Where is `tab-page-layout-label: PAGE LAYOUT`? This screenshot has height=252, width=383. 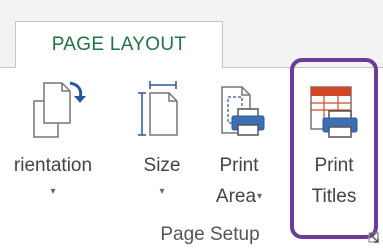
tab-page-layout-label: PAGE LAYOUT is located at coordinates (119, 44).